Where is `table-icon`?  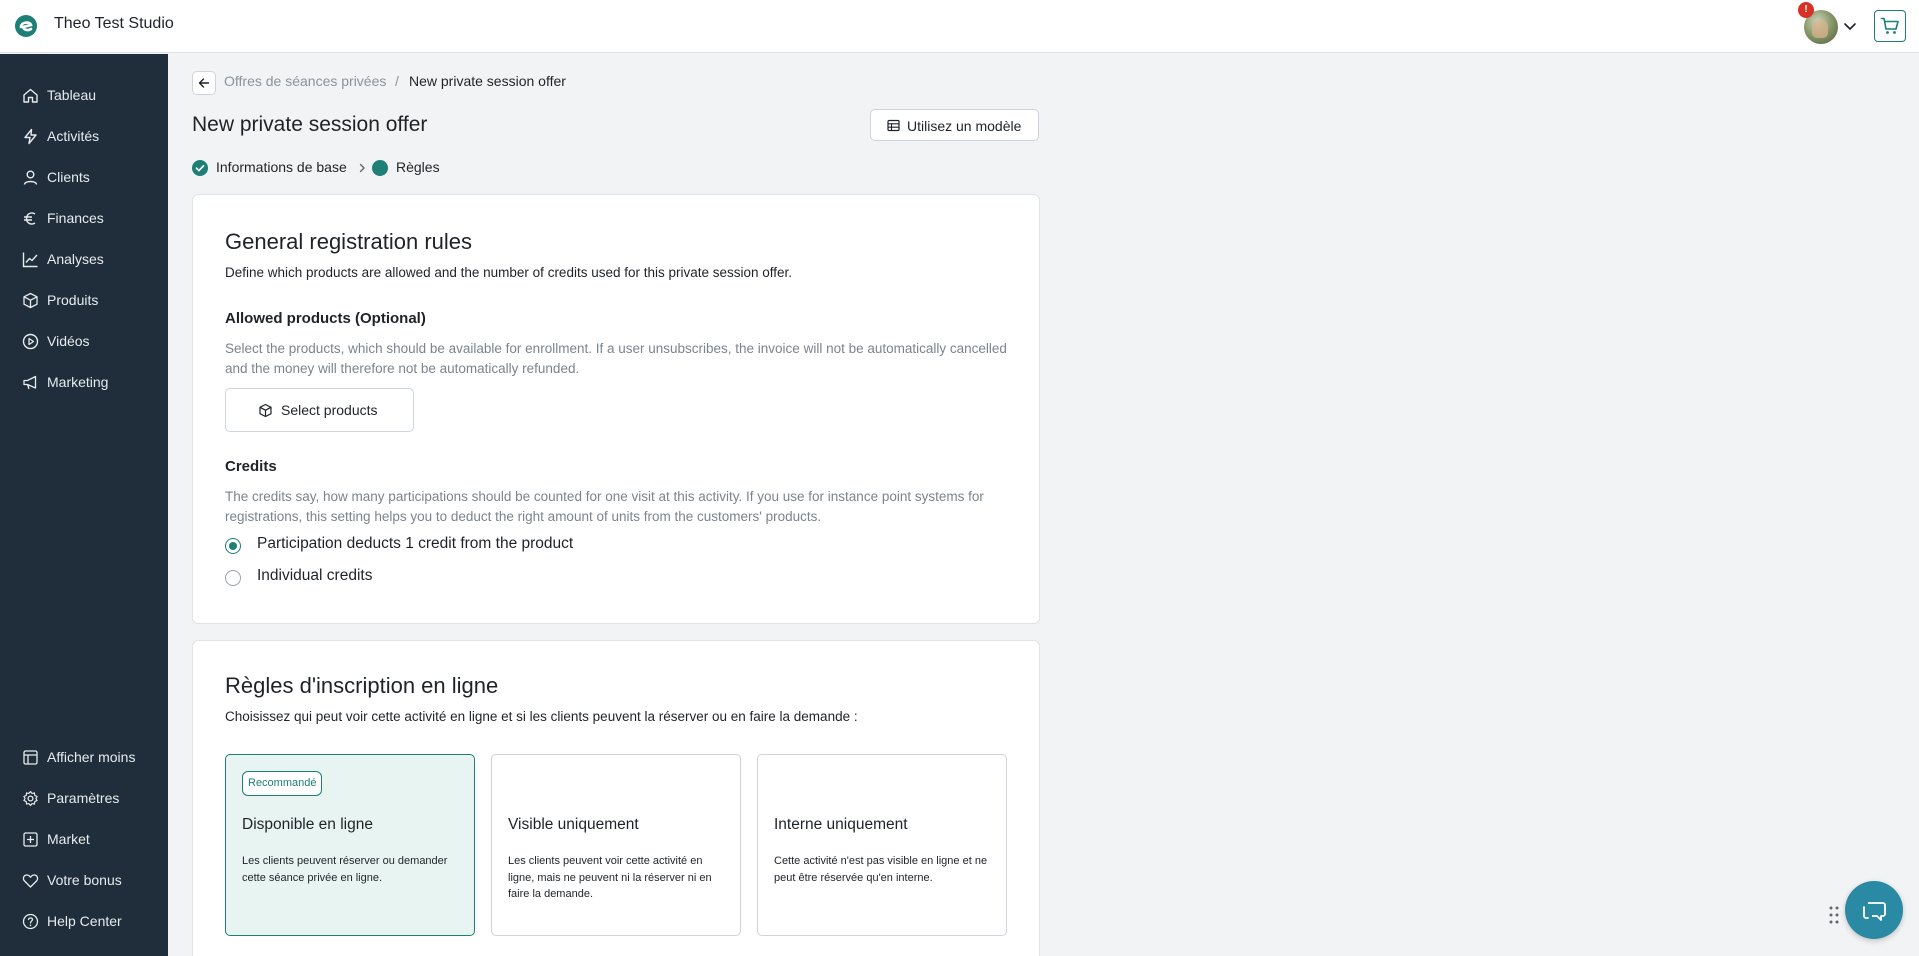 table-icon is located at coordinates (893, 125).